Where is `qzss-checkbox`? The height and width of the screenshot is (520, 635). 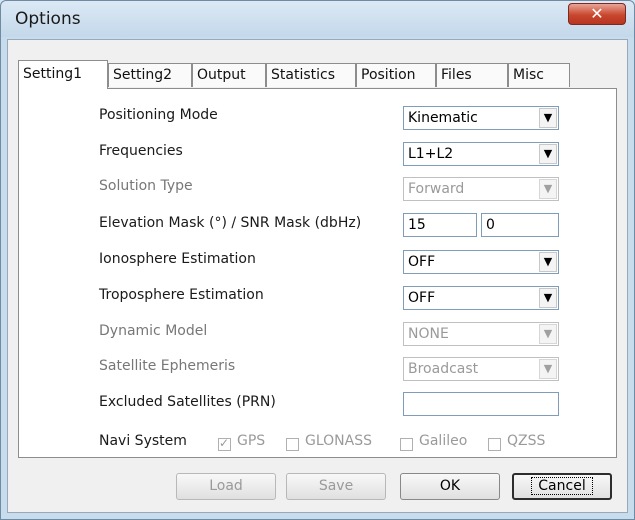 qzss-checkbox is located at coordinates (494, 444).